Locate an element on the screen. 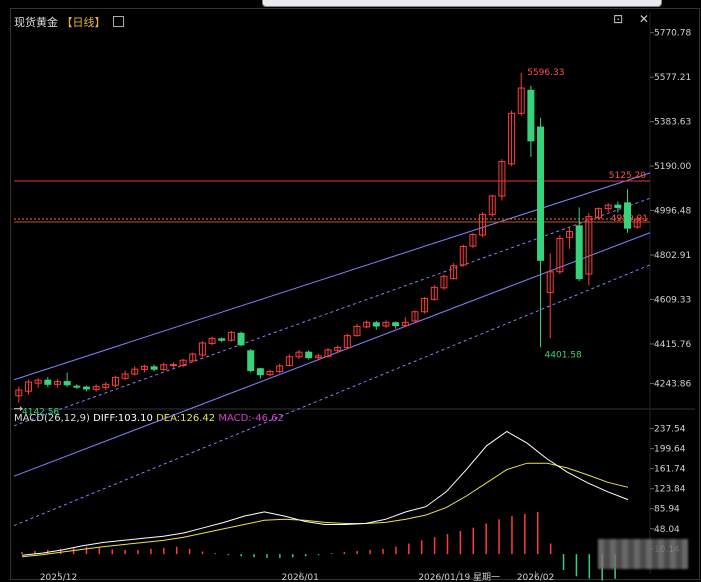  macd-tick-label: 85.94 is located at coordinates (667, 510).